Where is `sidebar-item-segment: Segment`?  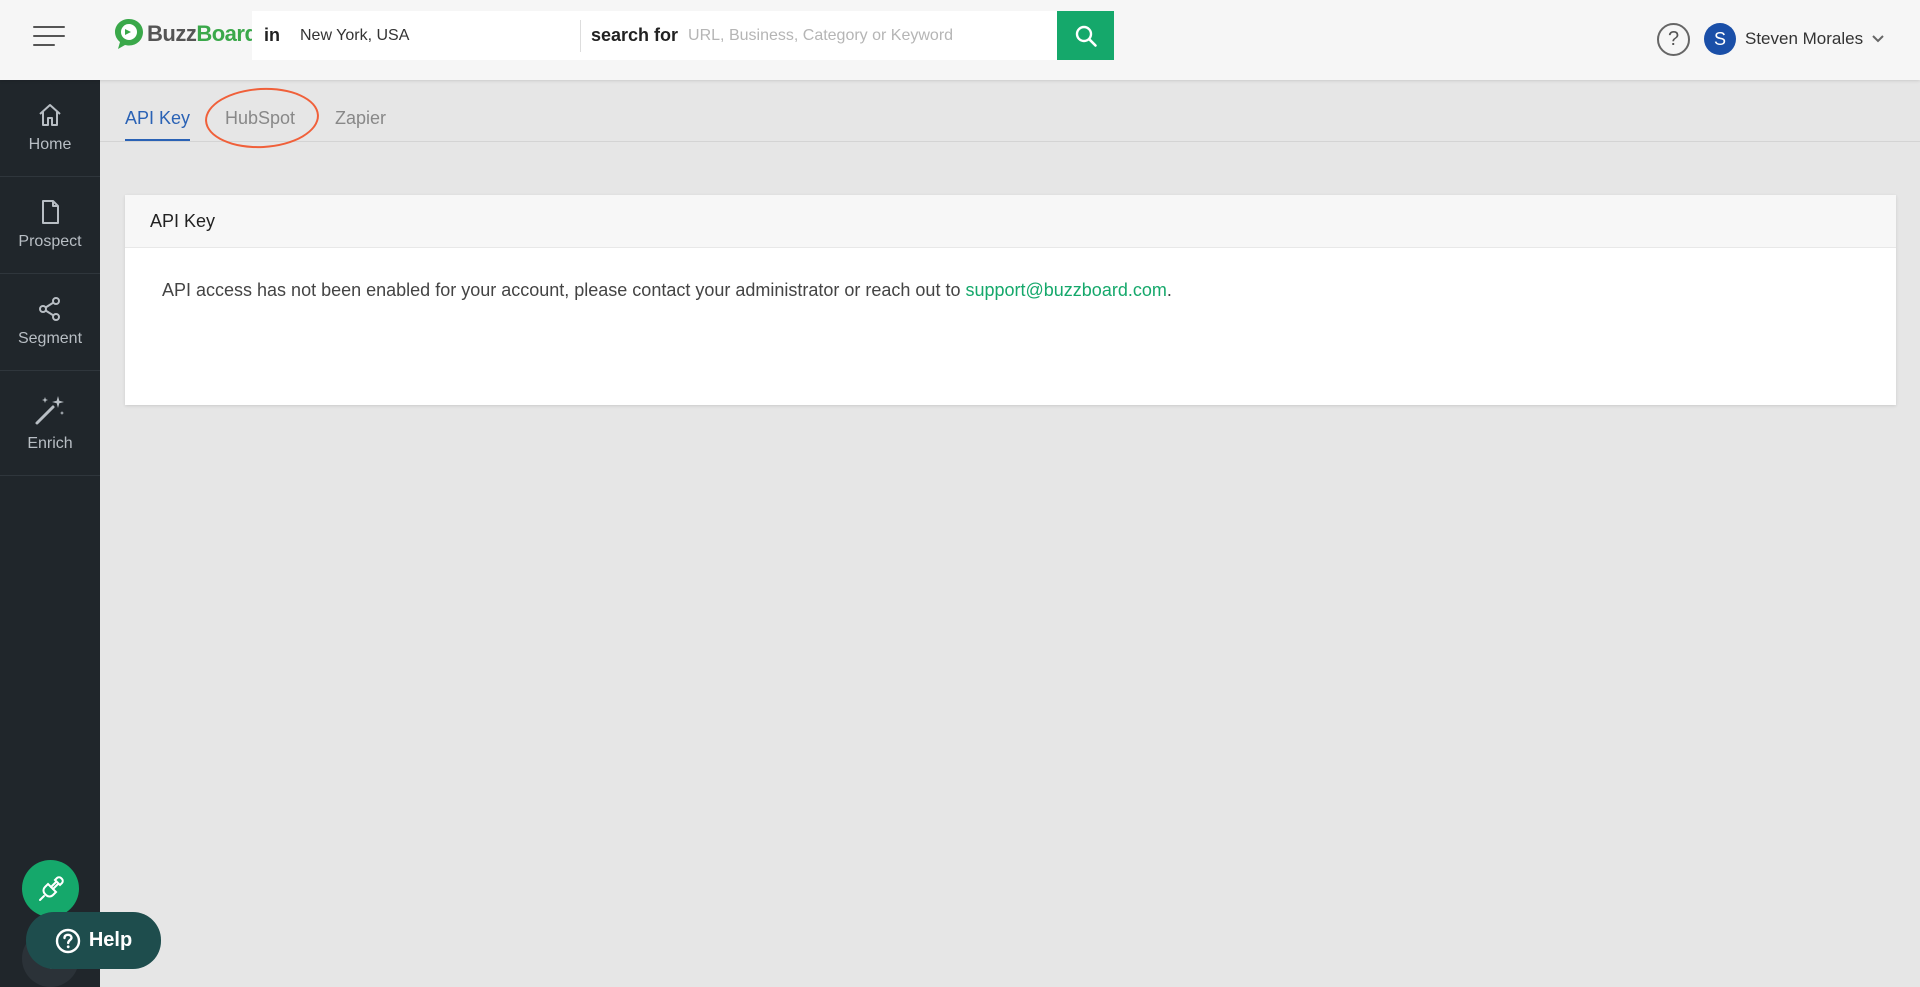
sidebar-item-segment: Segment is located at coordinates (50, 322).